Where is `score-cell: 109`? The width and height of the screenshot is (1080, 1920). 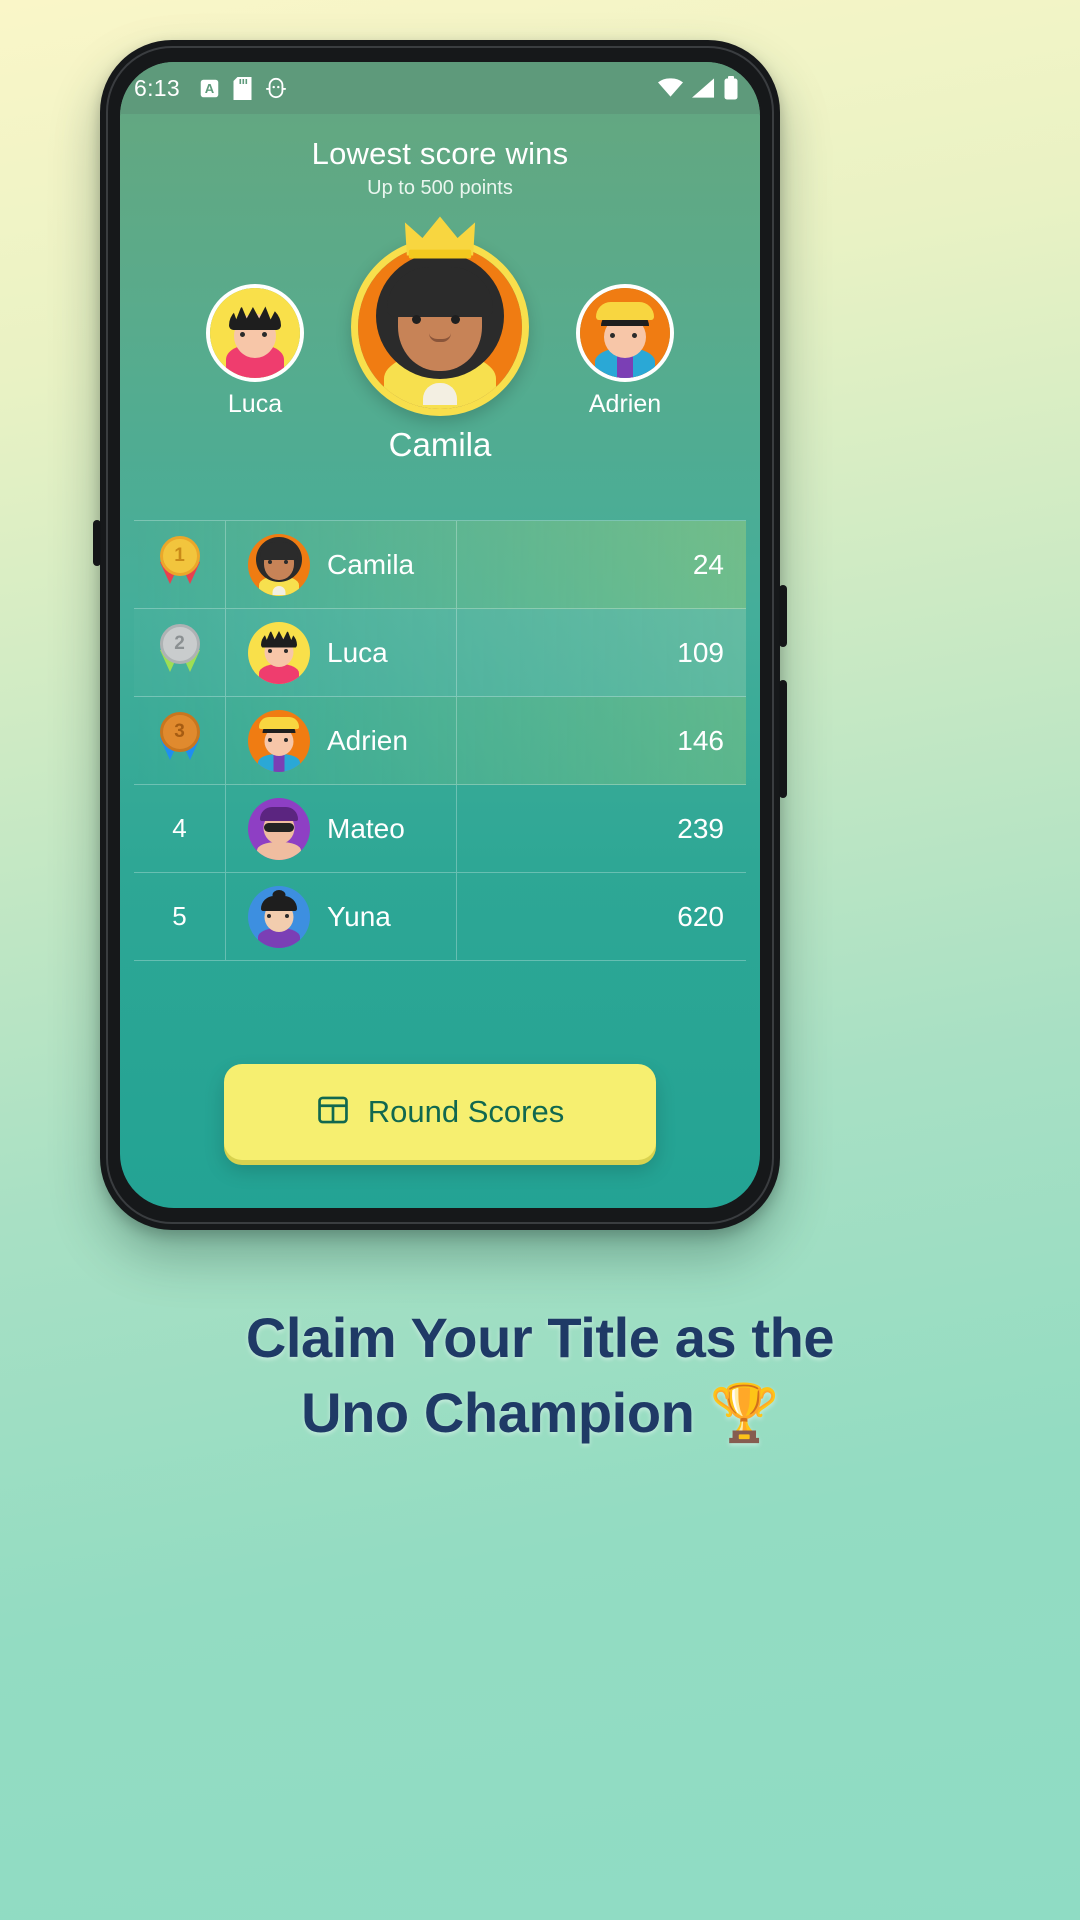 score-cell: 109 is located at coordinates (601, 652).